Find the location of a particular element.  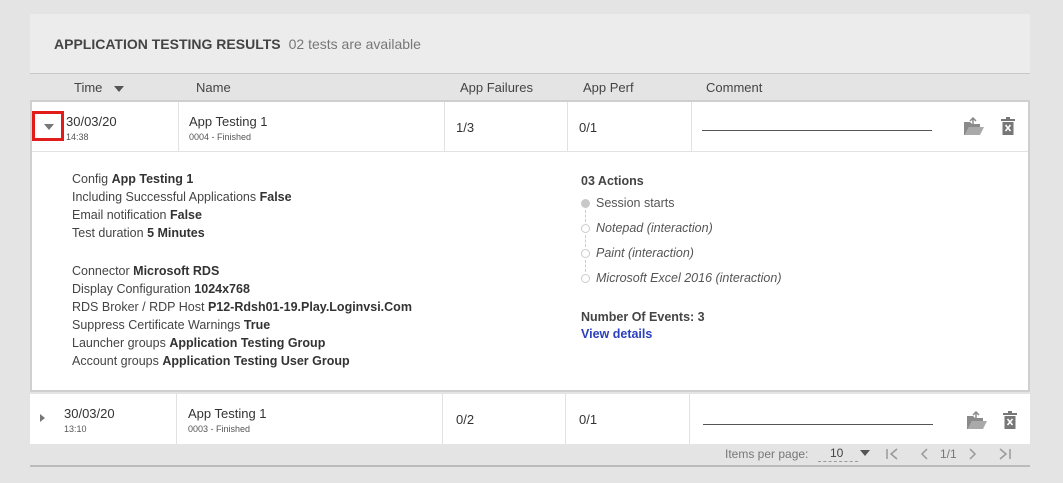

column-time: Time is located at coordinates (99, 87).